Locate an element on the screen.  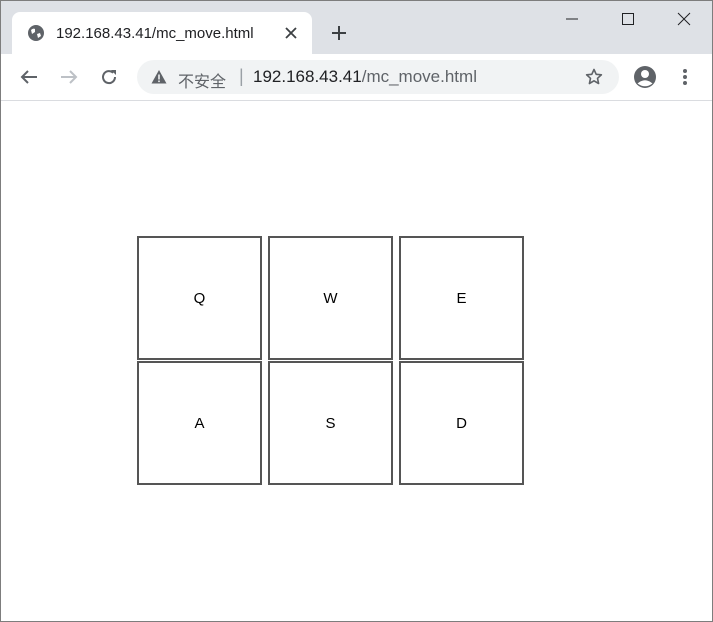
key-s-button: S is located at coordinates (330, 423).